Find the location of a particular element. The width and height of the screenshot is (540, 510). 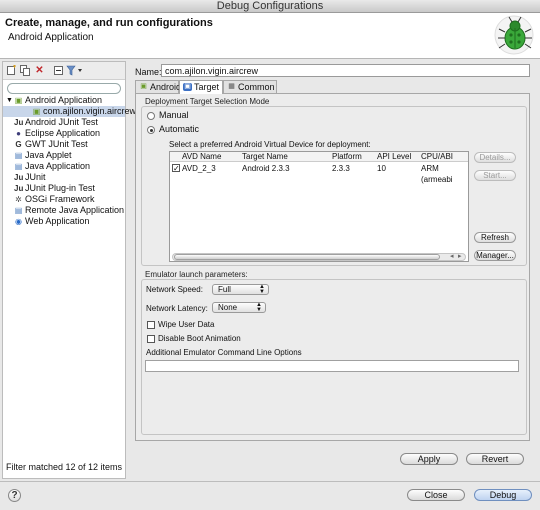

tree-item-config-aircrew: ▣ com.ajilon.vigin.aircrew is located at coordinates (69, 111).